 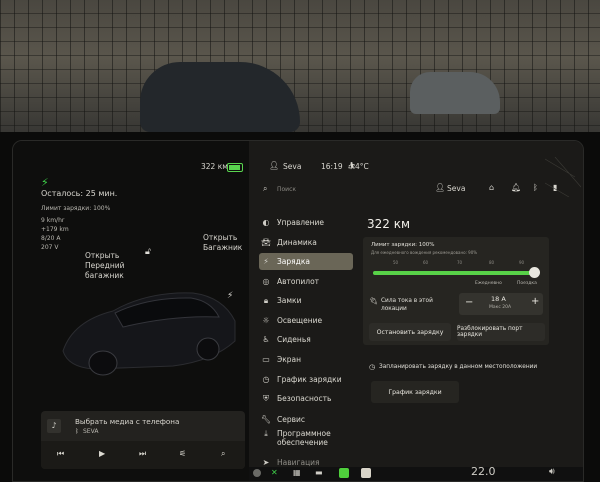 What do you see at coordinates (266, 419) in the screenshot?
I see `wrench-icon: 🔧︎` at bounding box center [266, 419].